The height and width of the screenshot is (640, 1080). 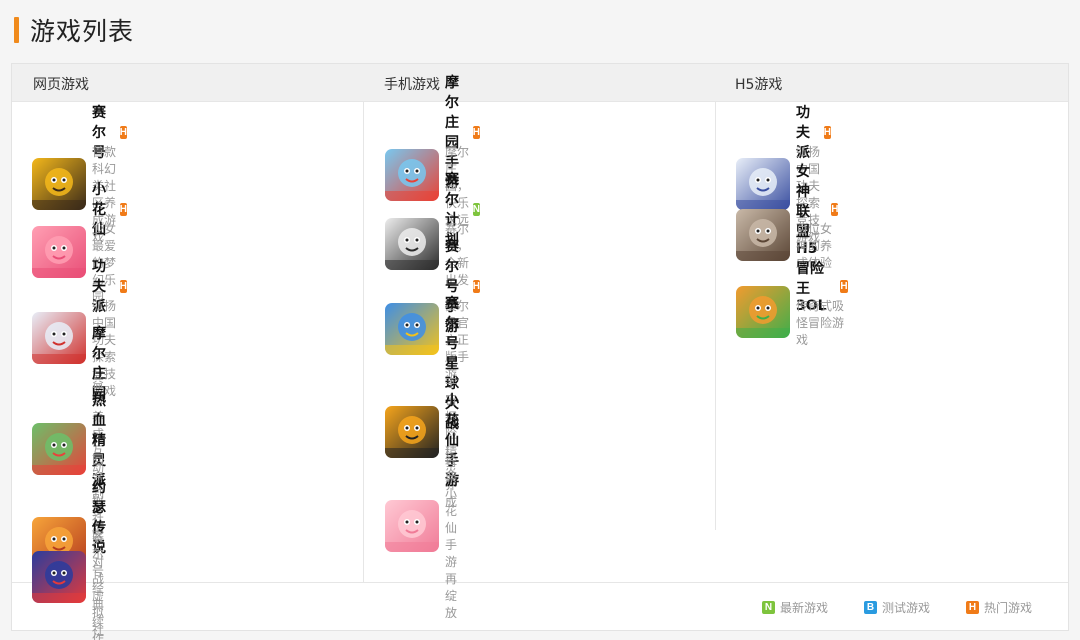 I want to click on legend-label: 最新游戏, so click(x=803, y=608).